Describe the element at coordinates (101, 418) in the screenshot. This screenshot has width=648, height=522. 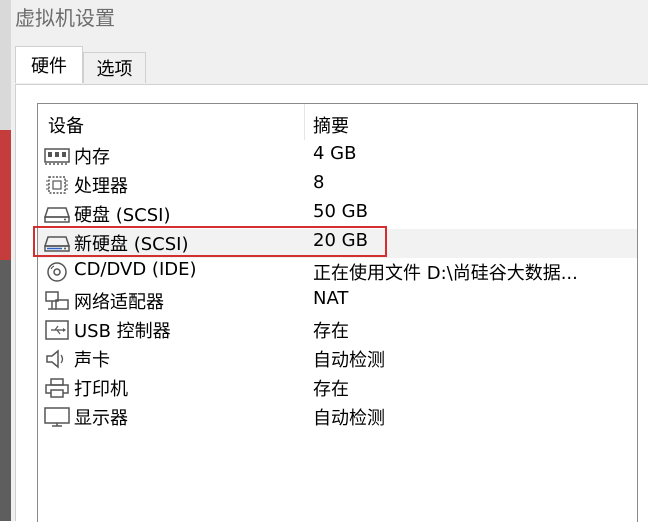
I see `device-name: 显示器` at that location.